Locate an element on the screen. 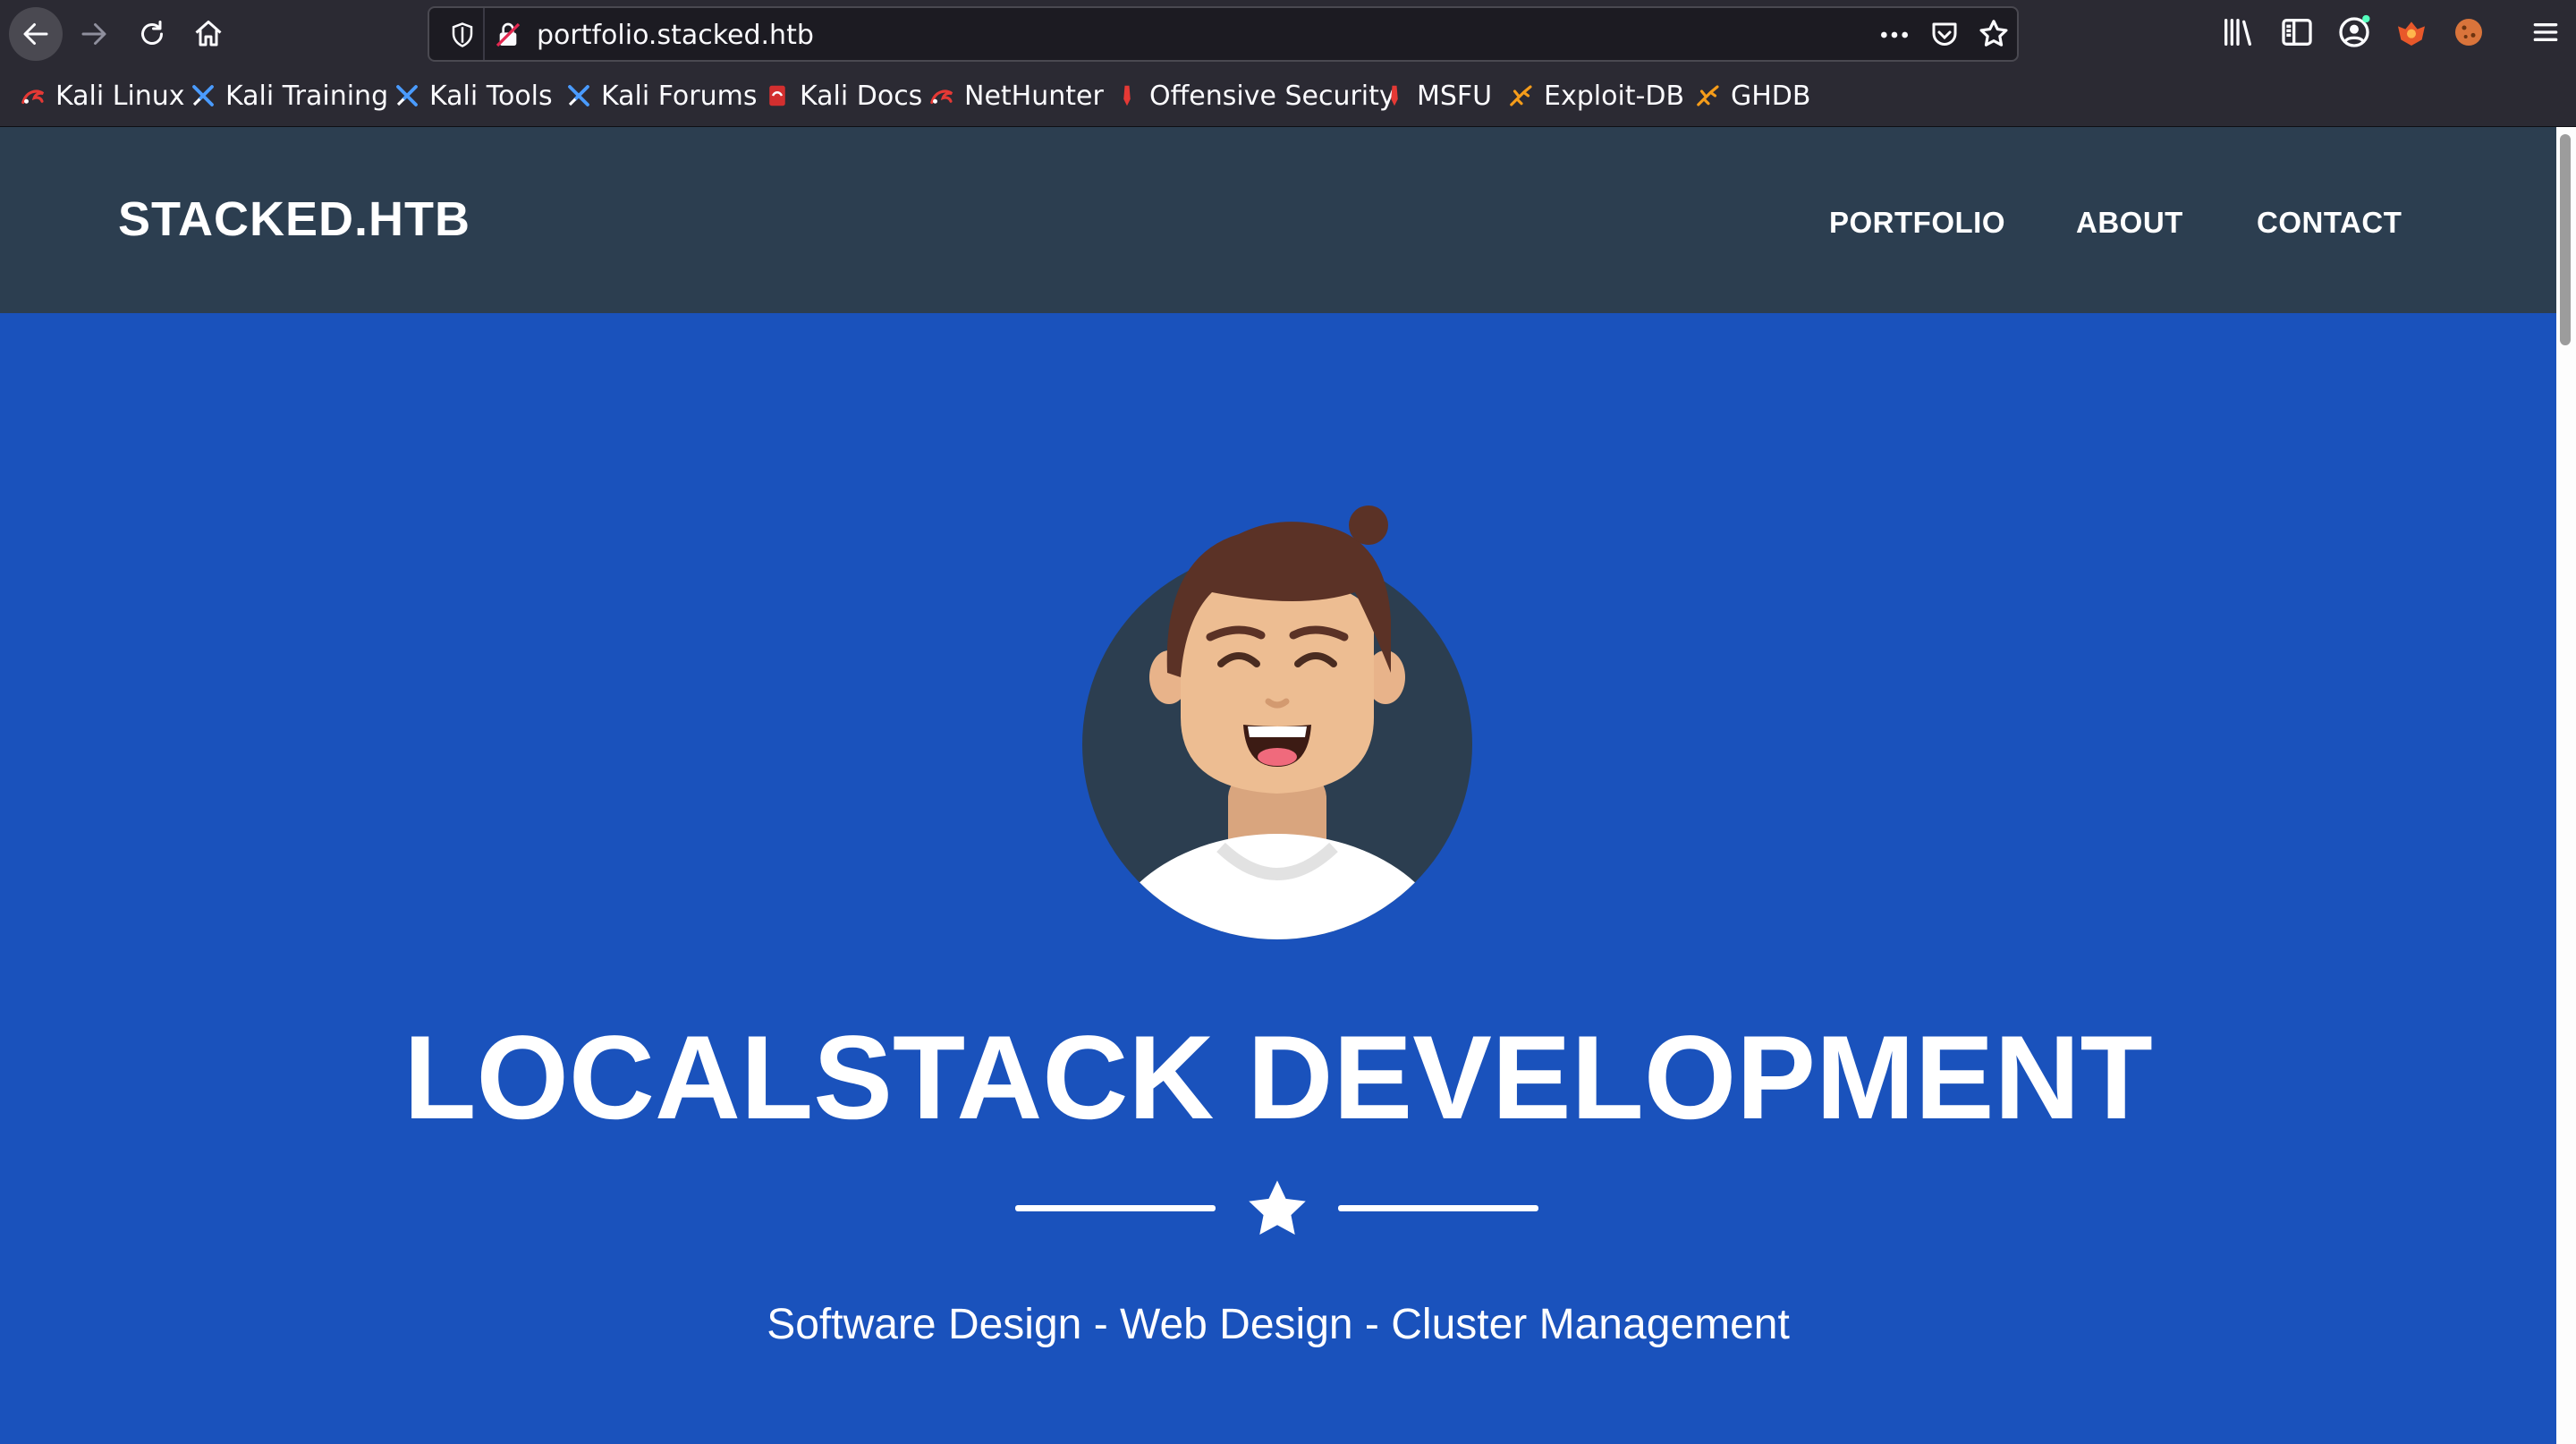  bookmark-label: NetHunter is located at coordinates (1034, 96).